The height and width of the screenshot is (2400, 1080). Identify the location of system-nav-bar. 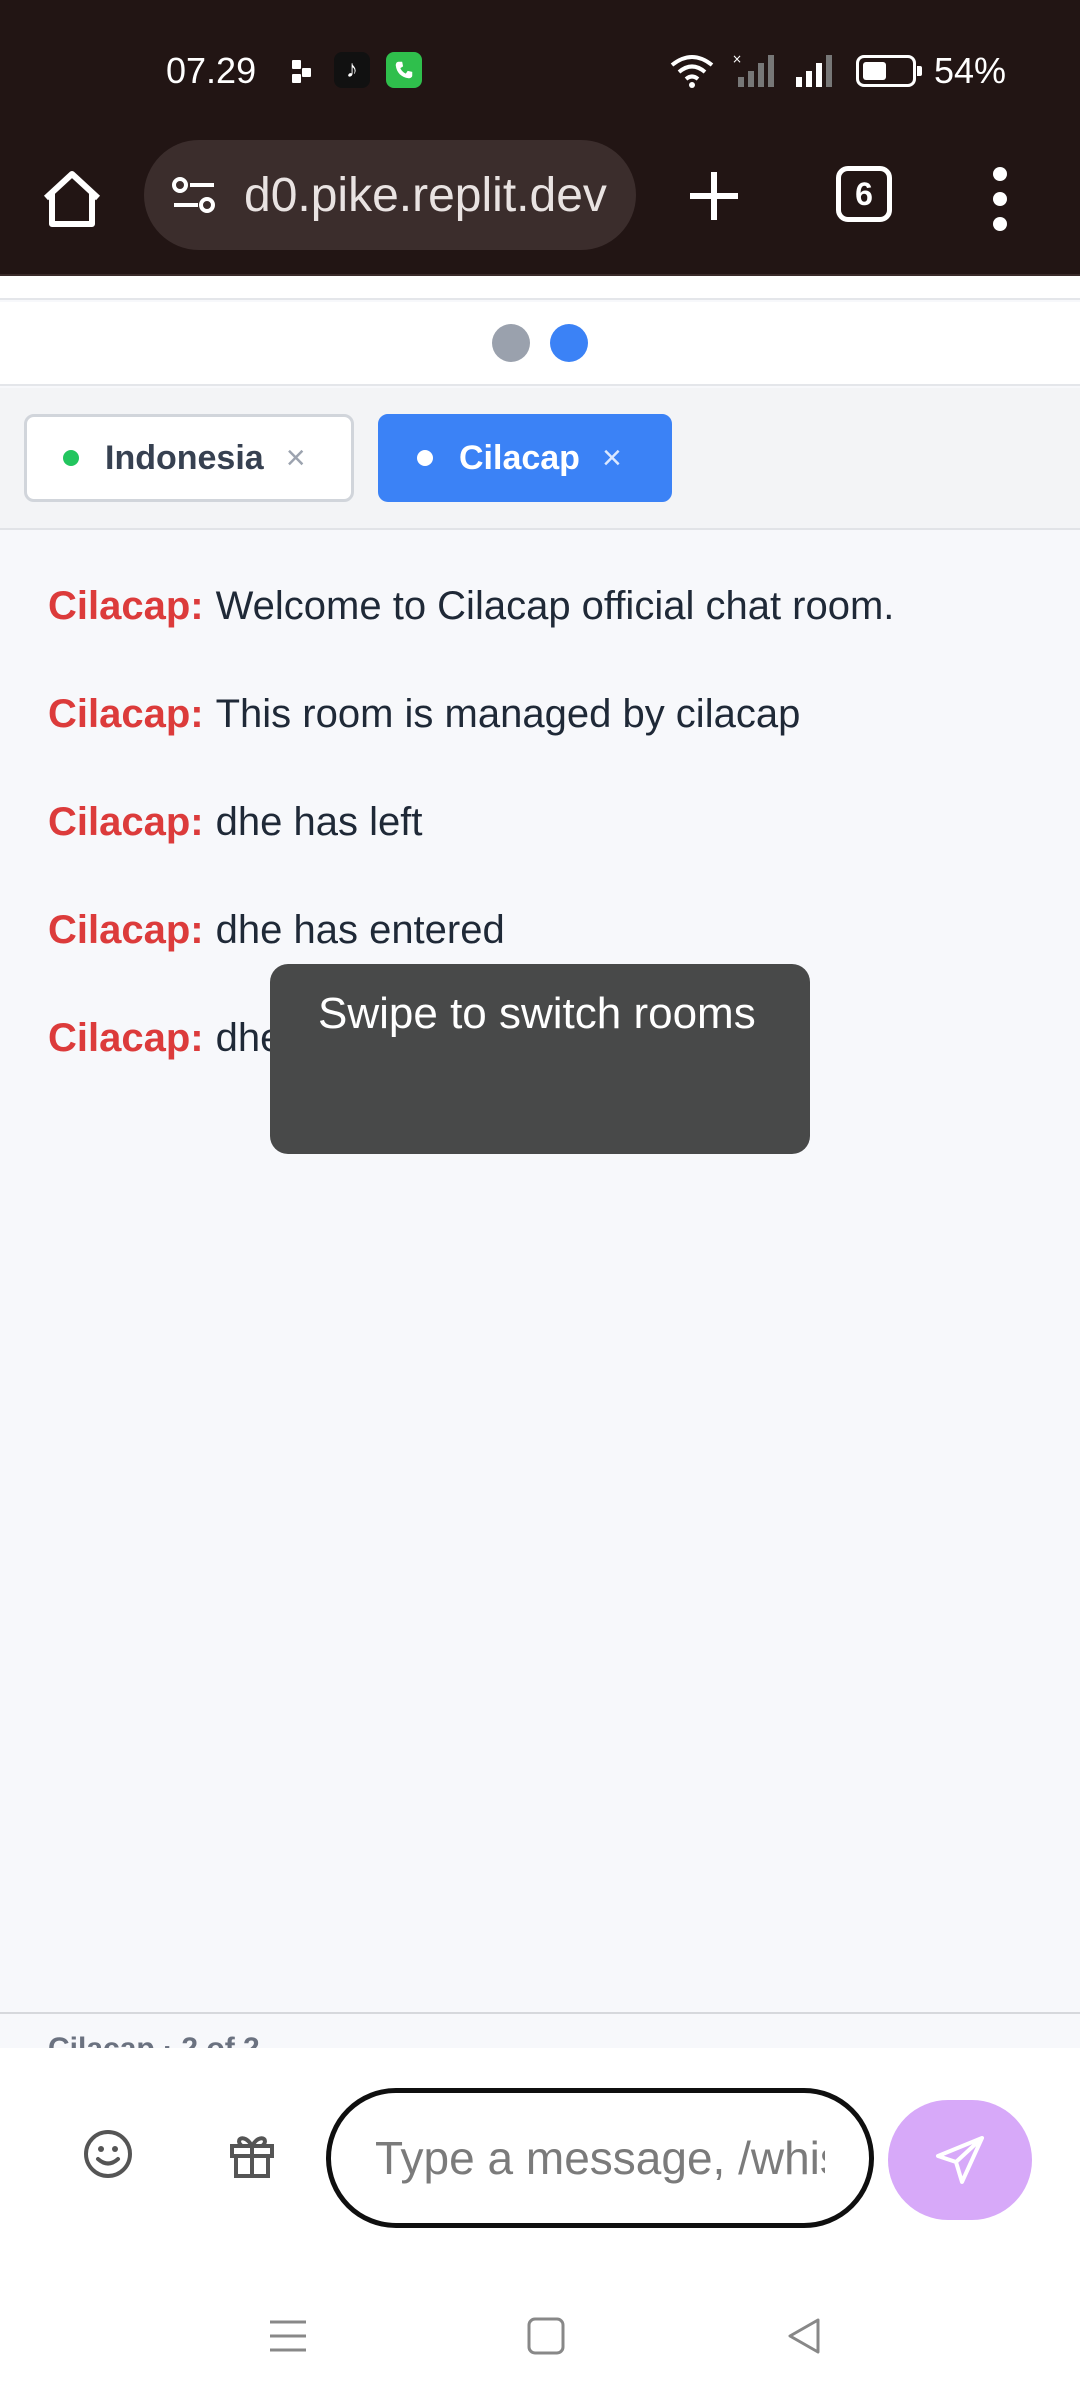
(540, 2336).